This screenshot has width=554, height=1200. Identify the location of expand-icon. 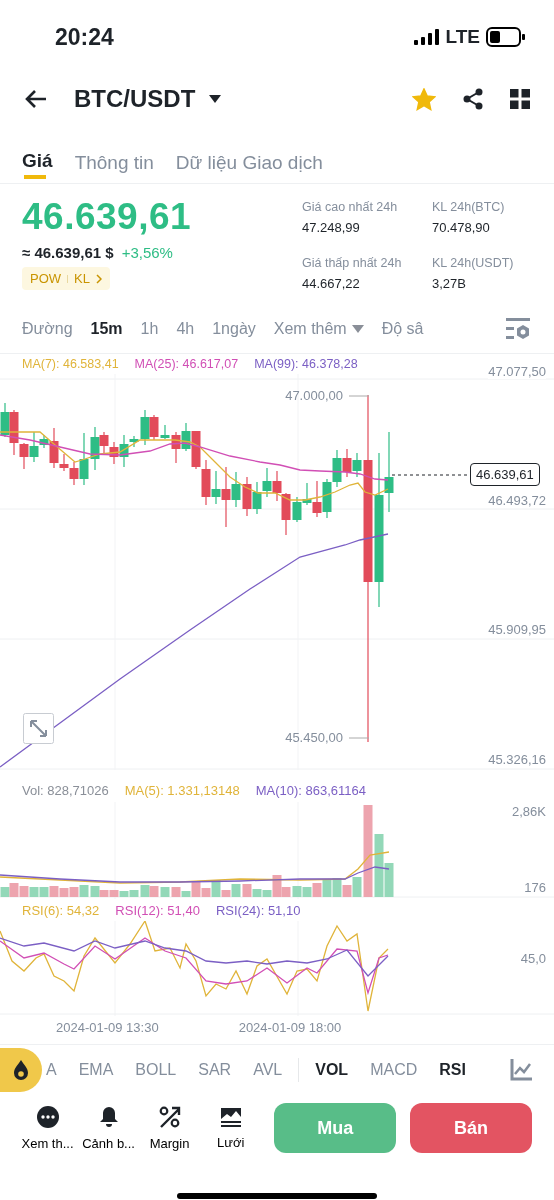
(38, 728).